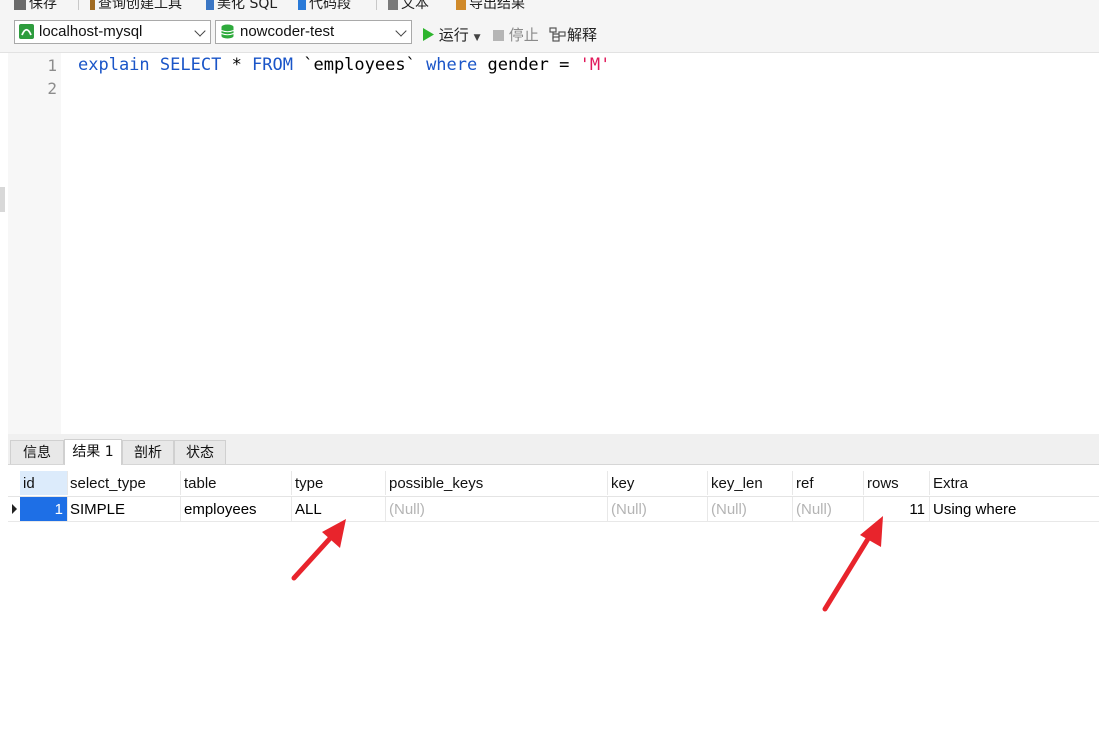 This screenshot has width=1099, height=747. Describe the element at coordinates (91, 31) in the screenshot. I see `connection-name: localhost-mysql` at that location.